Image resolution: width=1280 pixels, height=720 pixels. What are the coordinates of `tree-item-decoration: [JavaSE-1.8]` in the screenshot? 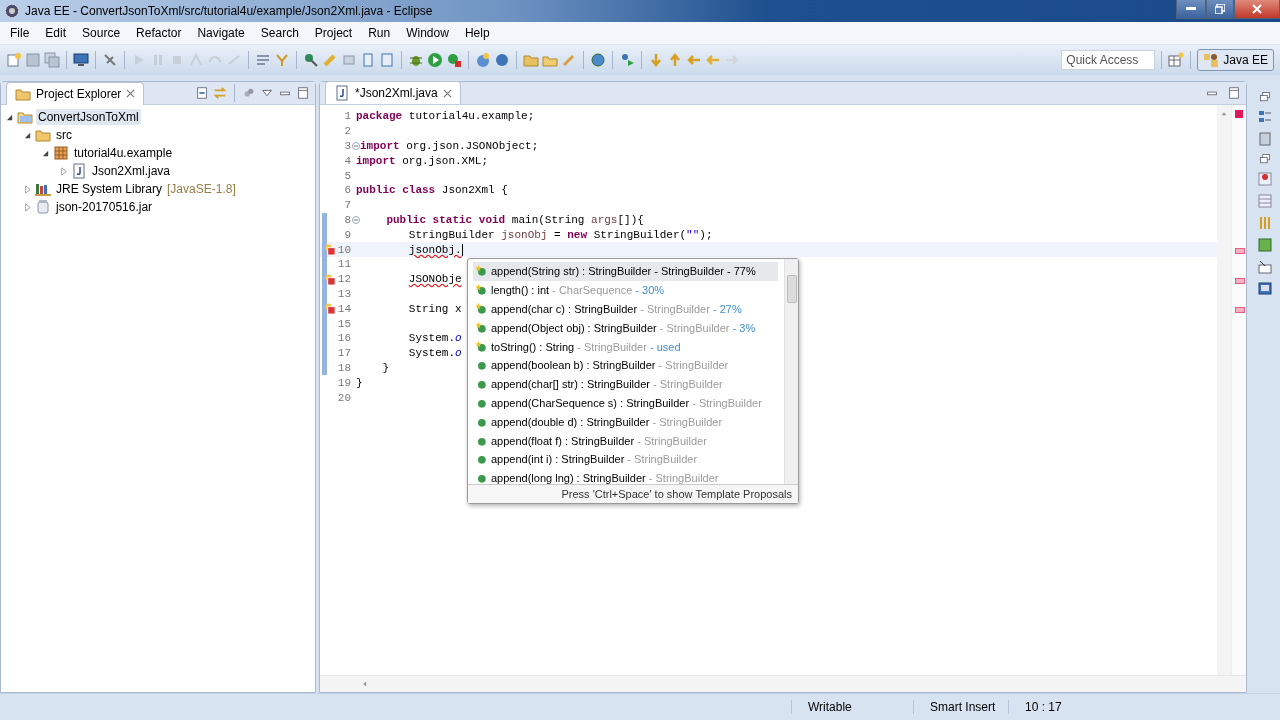 It's located at (201, 189).